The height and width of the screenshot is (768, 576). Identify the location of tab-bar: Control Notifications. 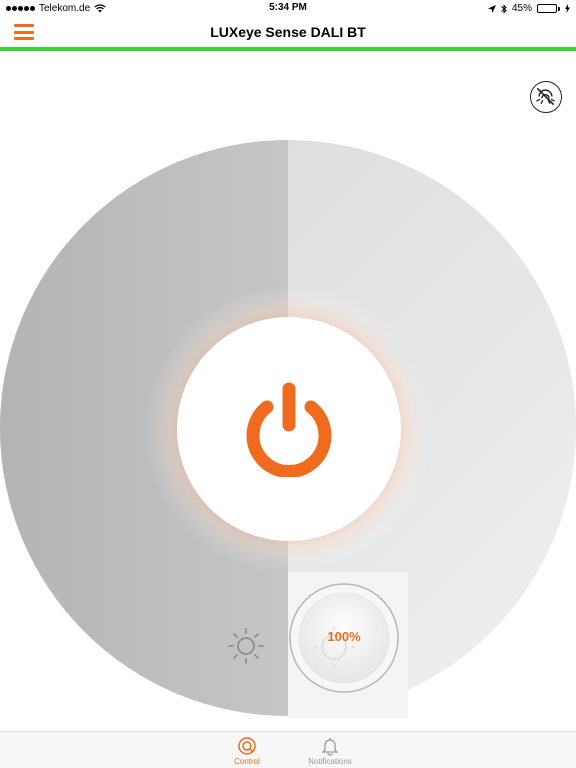
(288, 749).